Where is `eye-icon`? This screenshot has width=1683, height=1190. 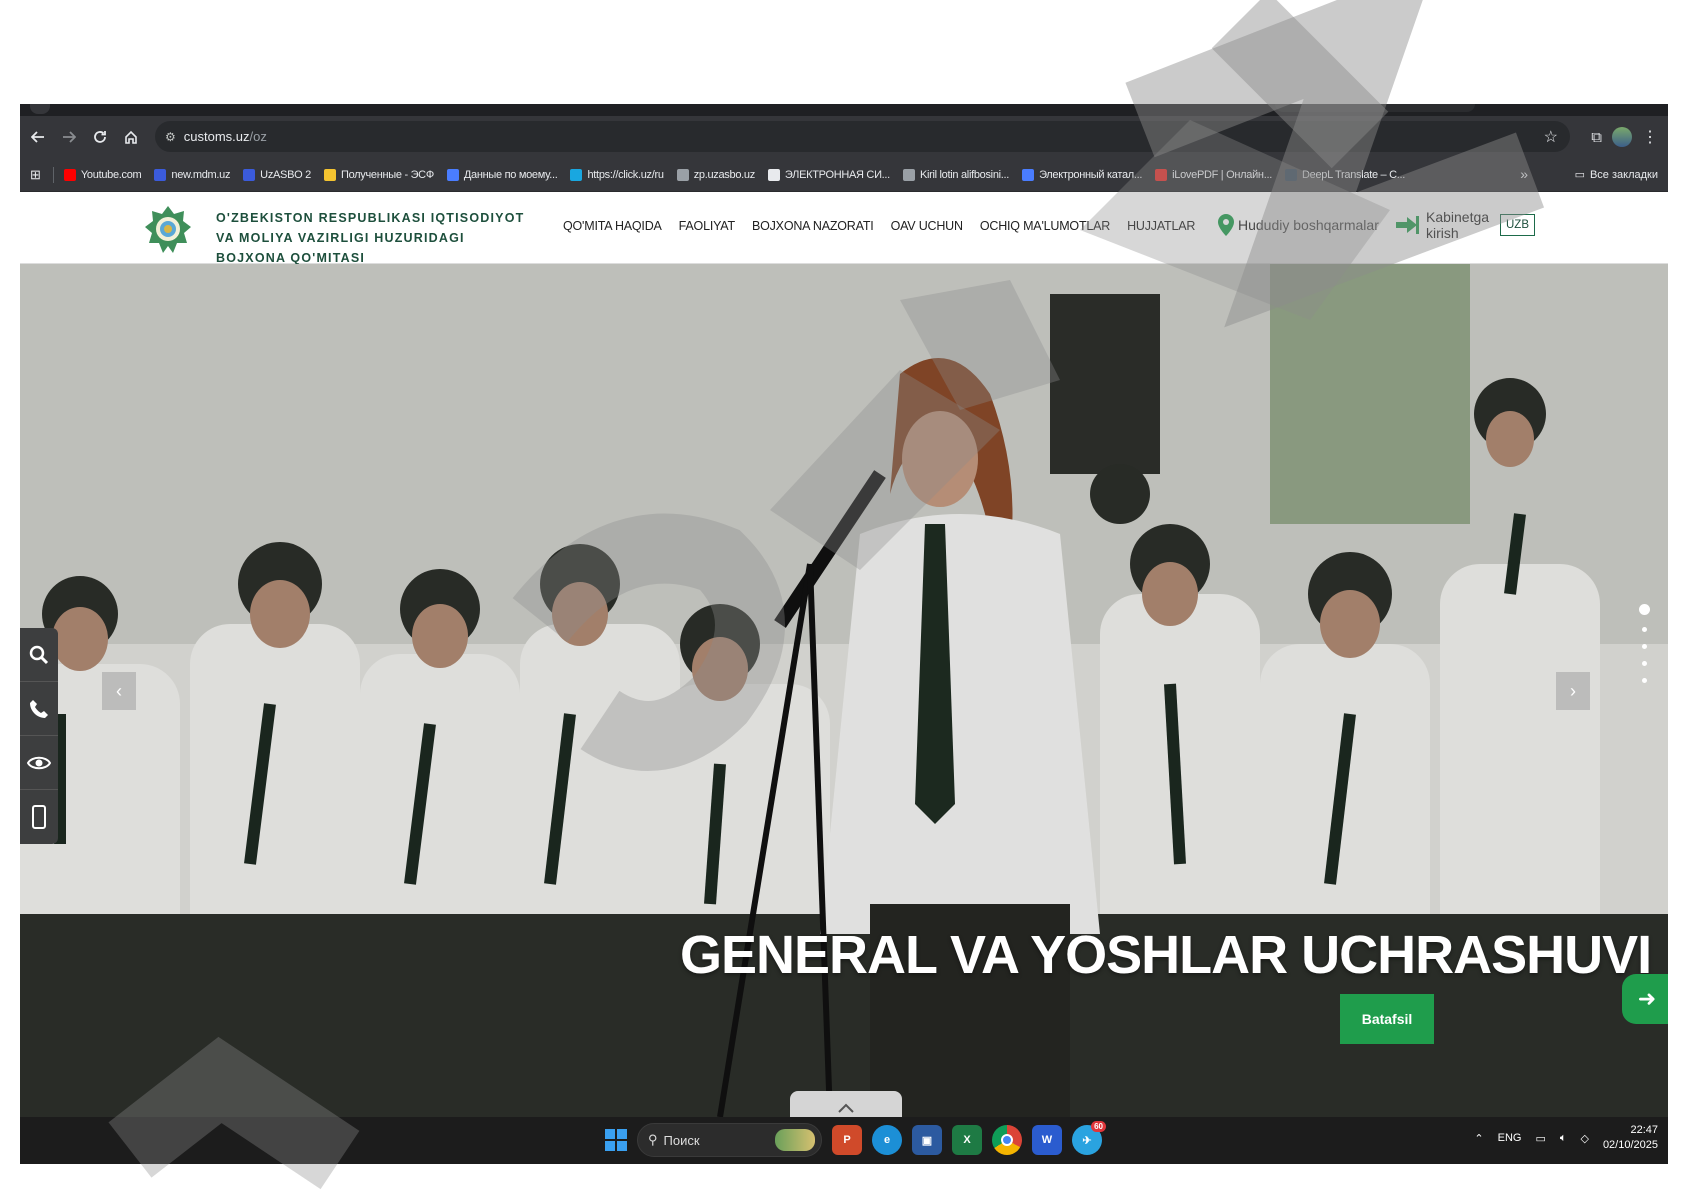 eye-icon is located at coordinates (39, 763).